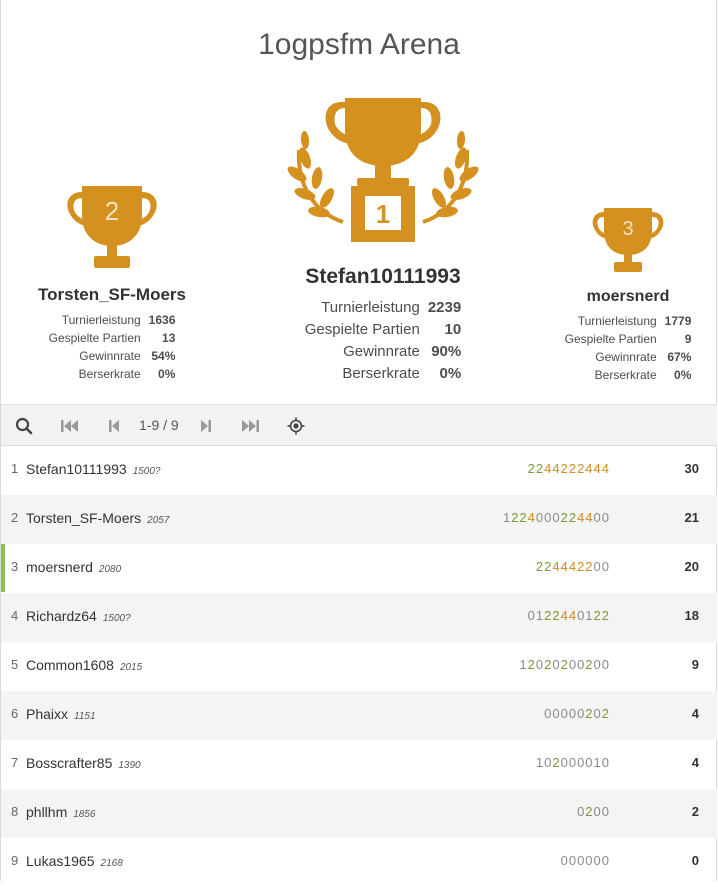  What do you see at coordinates (112, 295) in the screenshot?
I see `podium-second-name: Torsten_SF-Moers` at bounding box center [112, 295].